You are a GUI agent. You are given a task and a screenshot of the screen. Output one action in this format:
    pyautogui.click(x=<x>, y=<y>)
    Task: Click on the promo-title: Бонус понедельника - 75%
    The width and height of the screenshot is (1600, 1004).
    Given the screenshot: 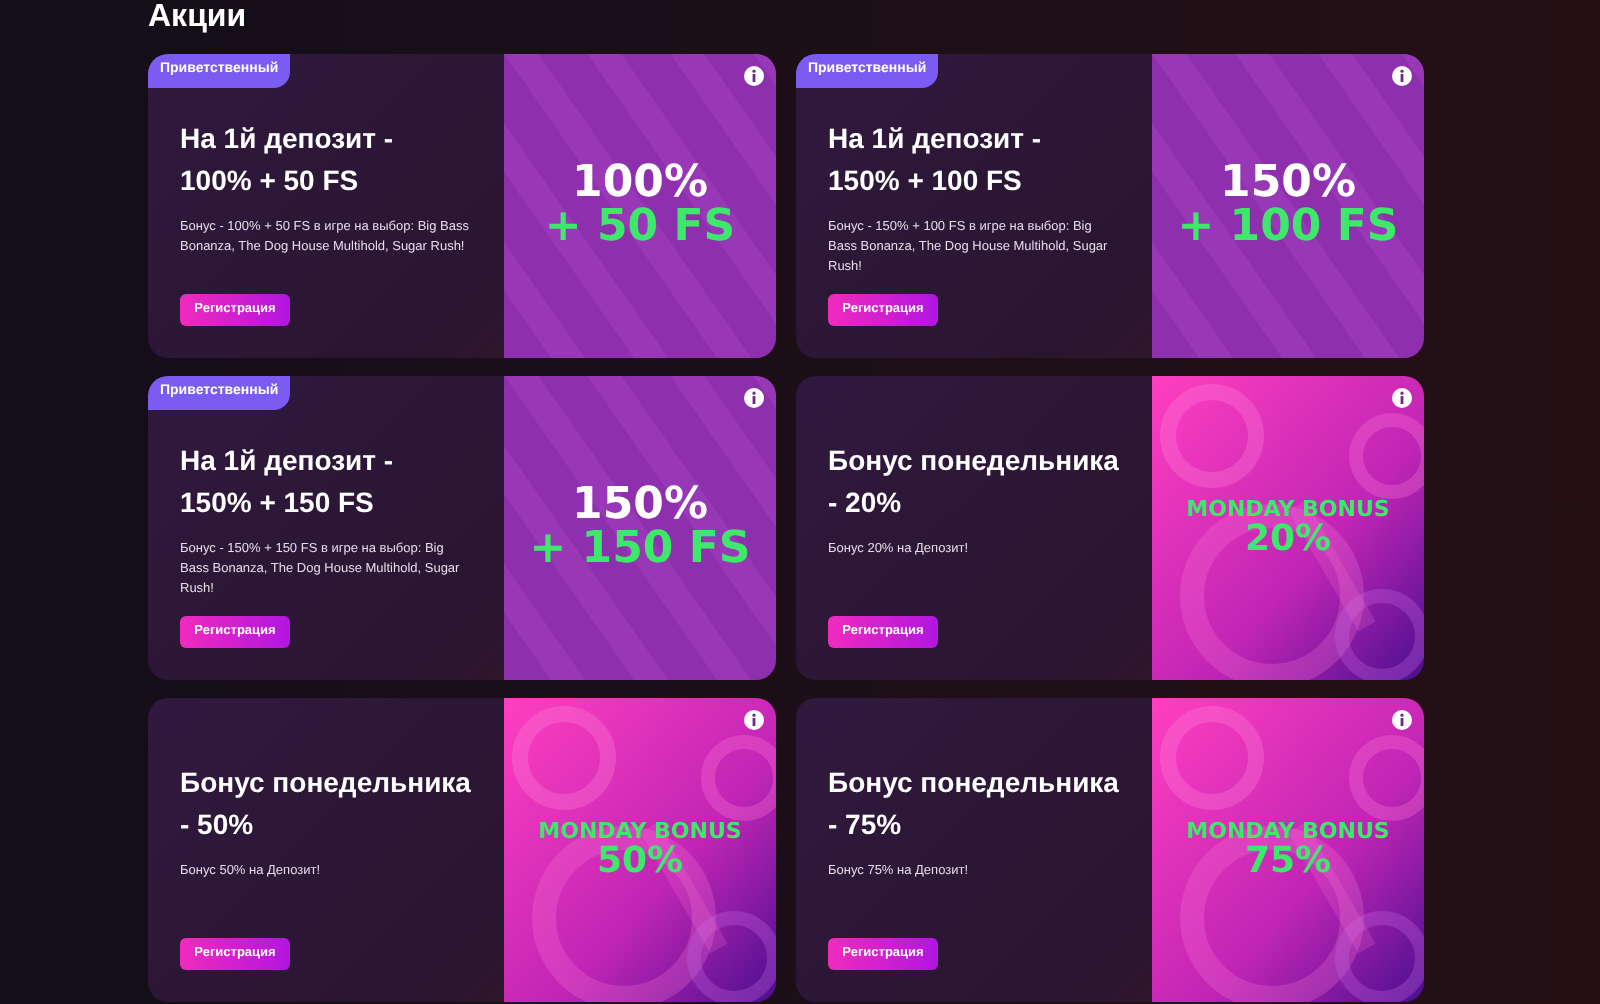 What is the action you would take?
    pyautogui.click(x=974, y=804)
    